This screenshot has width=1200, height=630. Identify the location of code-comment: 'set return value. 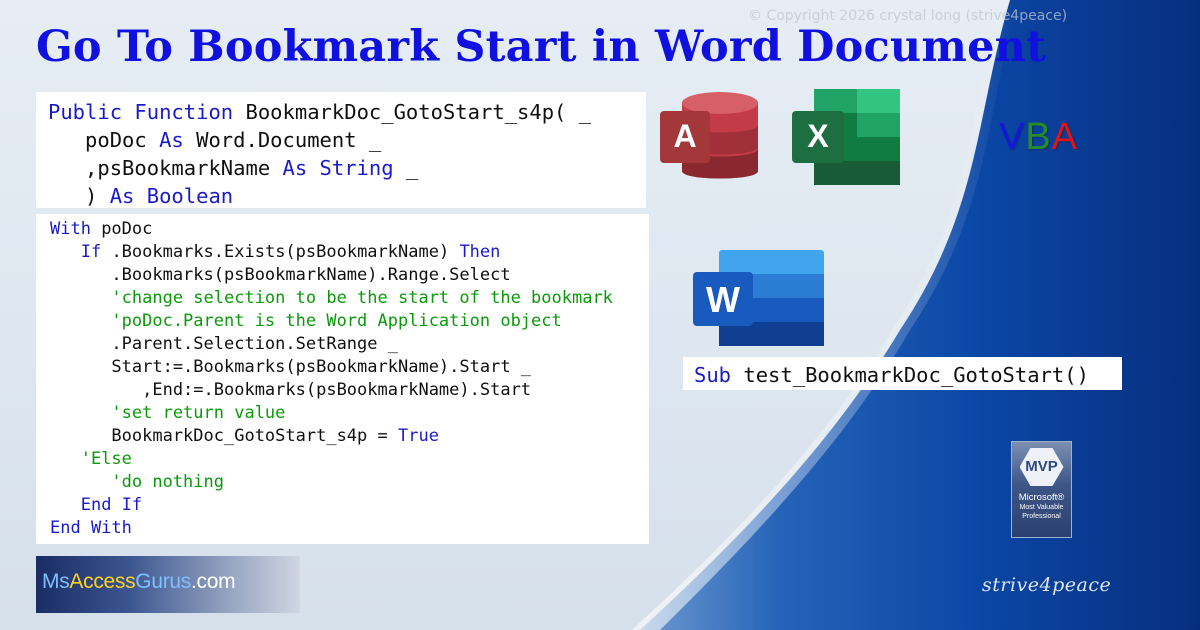
(168, 413).